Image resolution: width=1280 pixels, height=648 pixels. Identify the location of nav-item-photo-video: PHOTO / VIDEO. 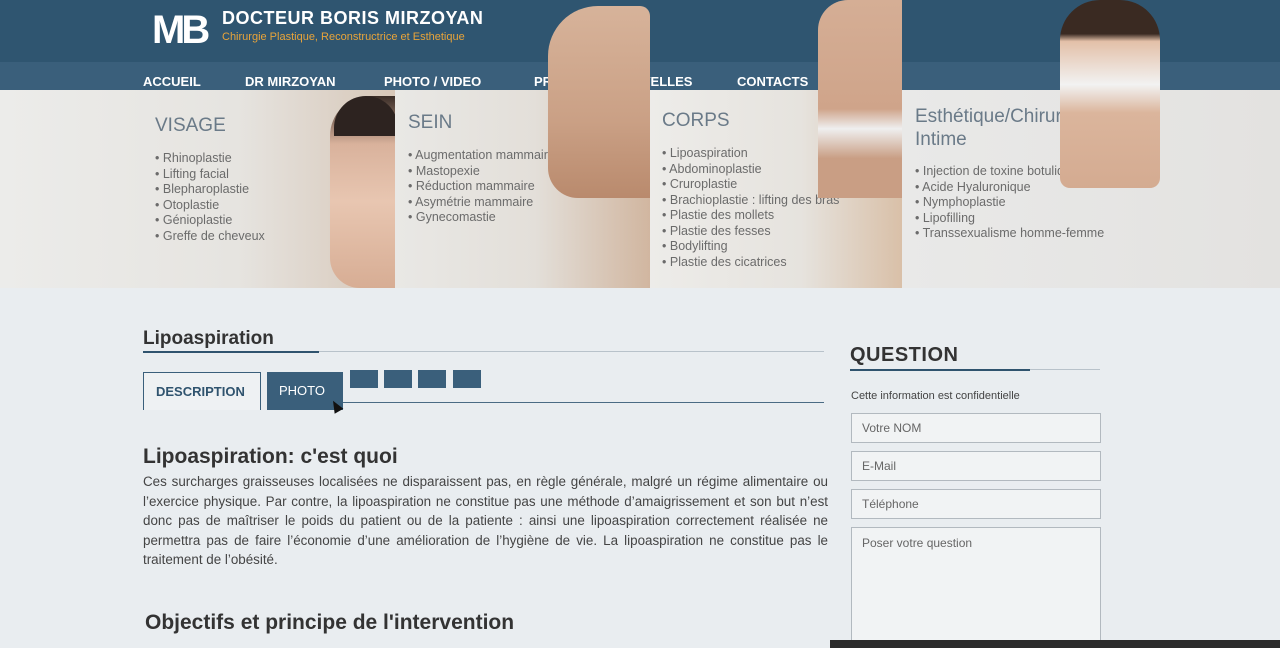
(432, 81).